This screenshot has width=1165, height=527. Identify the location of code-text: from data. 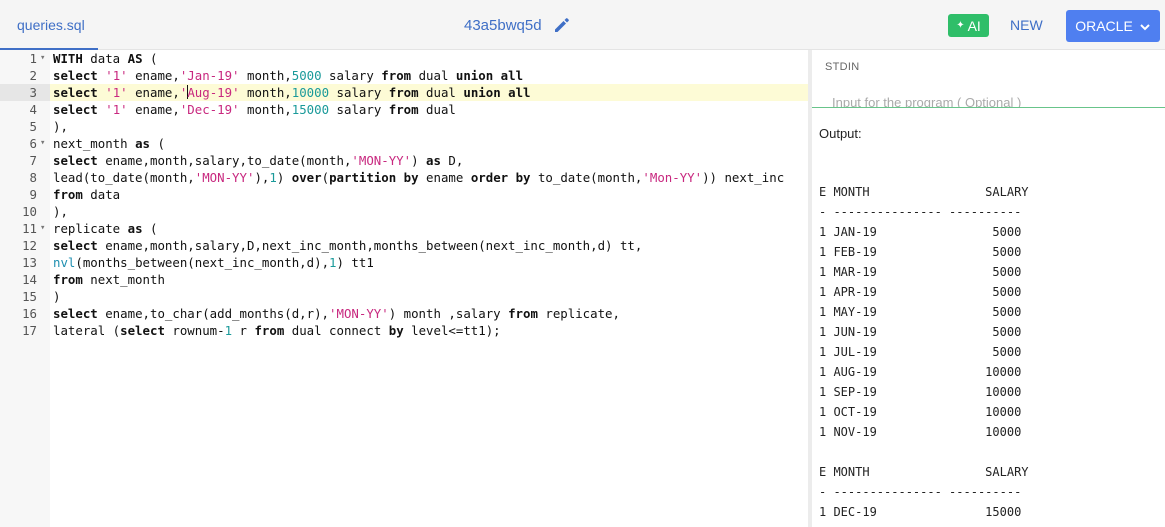
(86, 194).